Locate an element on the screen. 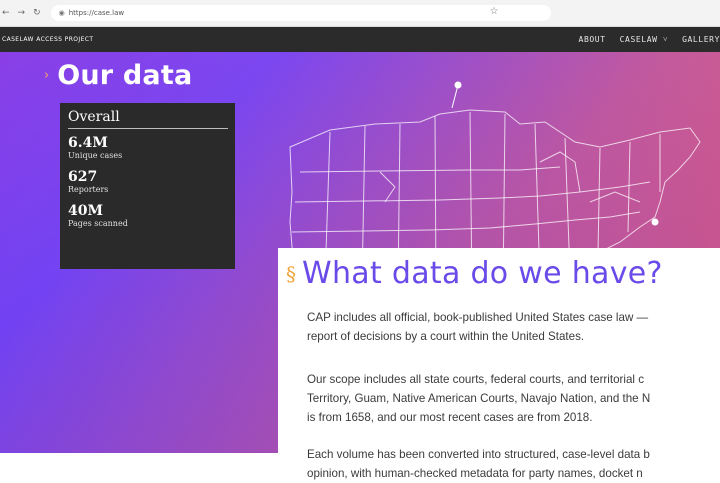 The image size is (720, 483). section-sign-icon: § is located at coordinates (291, 273).